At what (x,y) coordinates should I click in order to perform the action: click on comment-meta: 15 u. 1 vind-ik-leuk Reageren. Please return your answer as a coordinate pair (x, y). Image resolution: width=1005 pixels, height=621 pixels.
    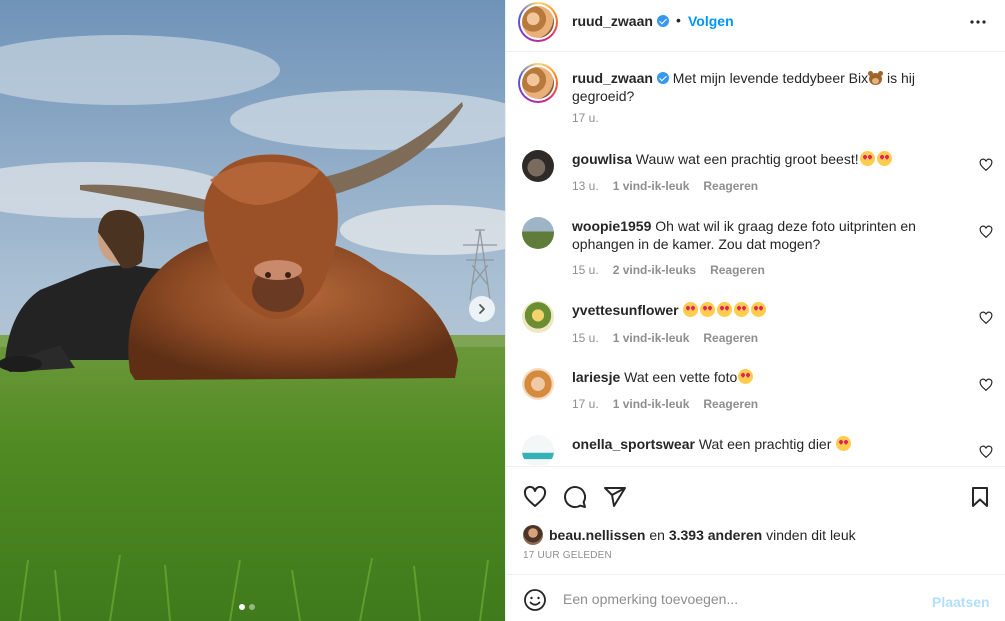
    Looking at the image, I should click on (665, 338).